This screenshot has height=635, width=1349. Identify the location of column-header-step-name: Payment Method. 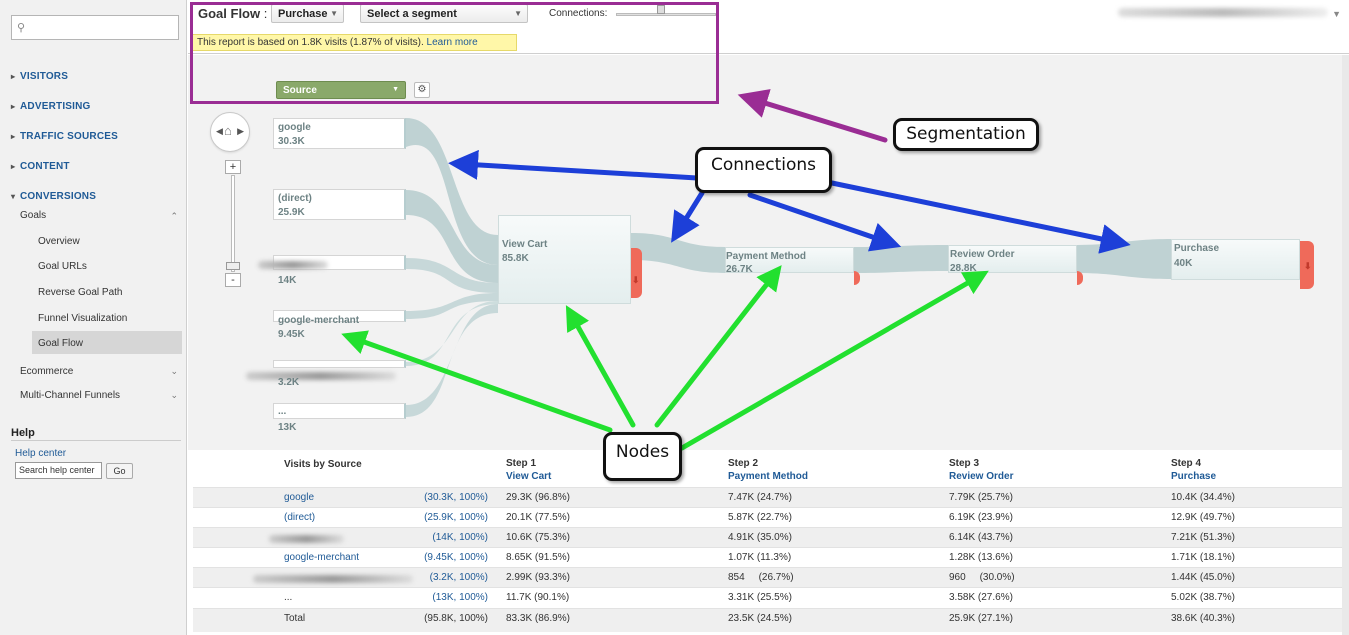
(768, 476).